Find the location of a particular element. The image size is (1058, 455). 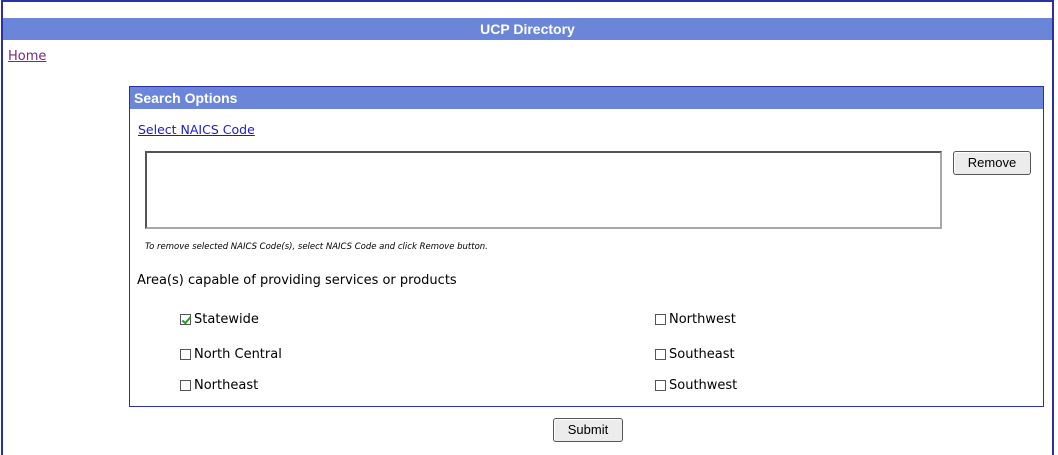

checkbox-northeast: Northeast is located at coordinates (219, 385).